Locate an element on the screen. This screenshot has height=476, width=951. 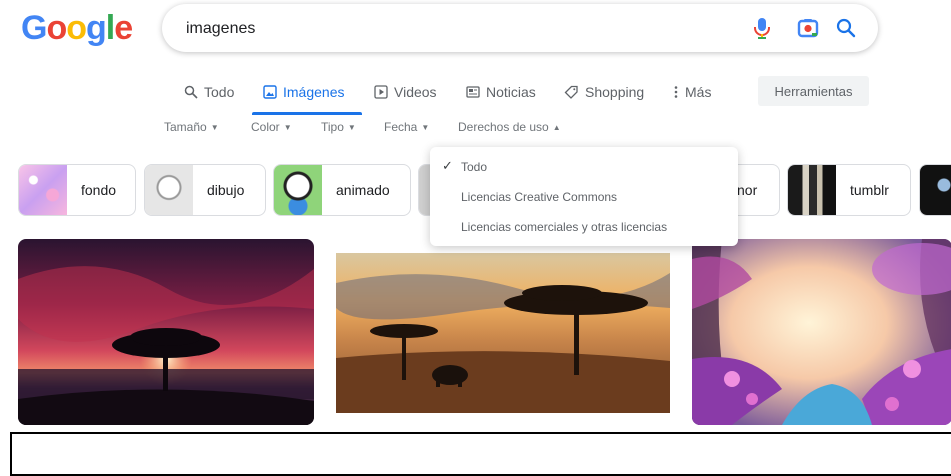
tab-label: Shopping is located at coordinates (615, 92).